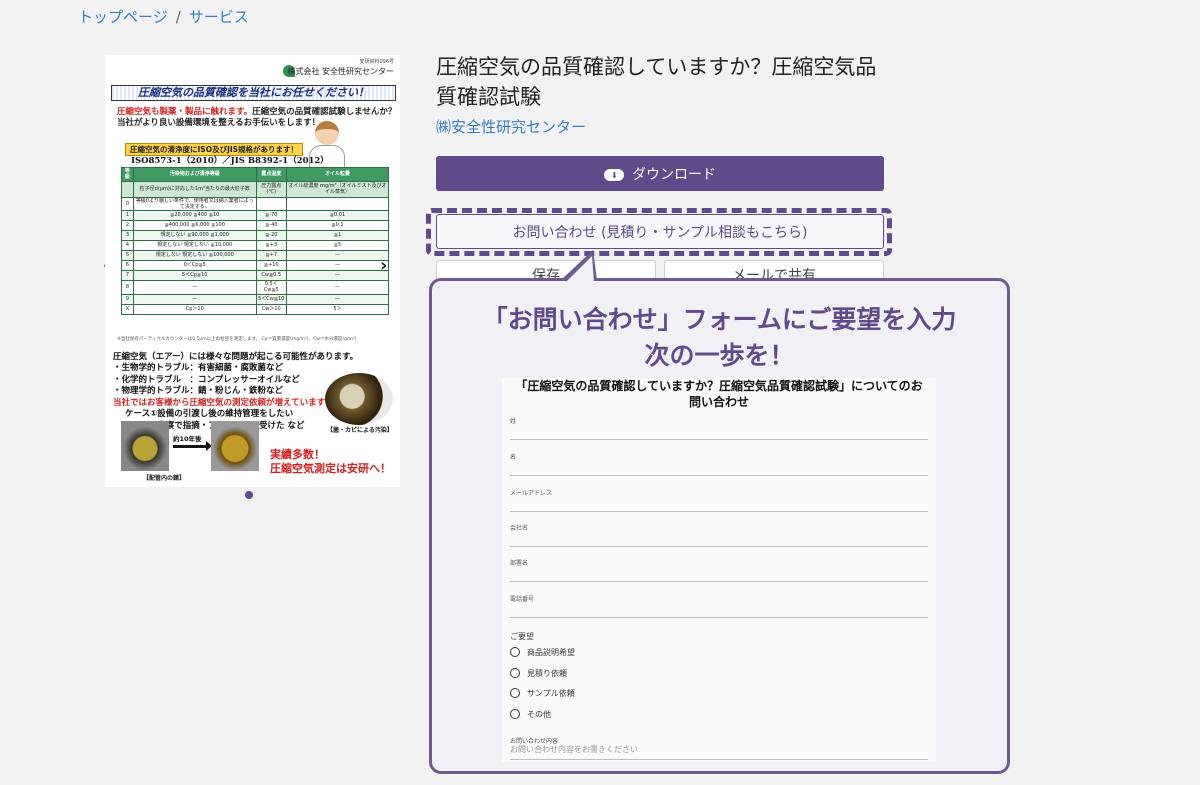  Describe the element at coordinates (271, 309) in the screenshot. I see `spec-cell: Cw＞10` at that location.